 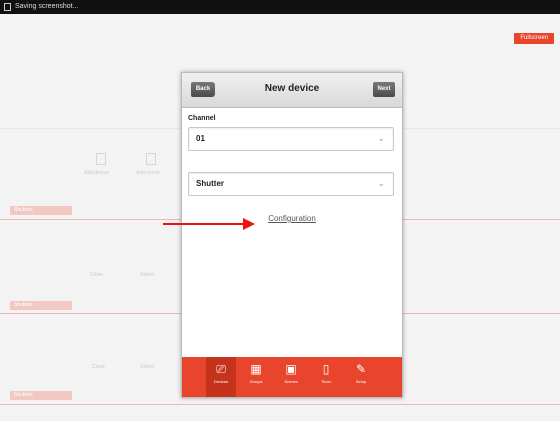 I want to click on configuration-link: Configuration, so click(x=292, y=218).